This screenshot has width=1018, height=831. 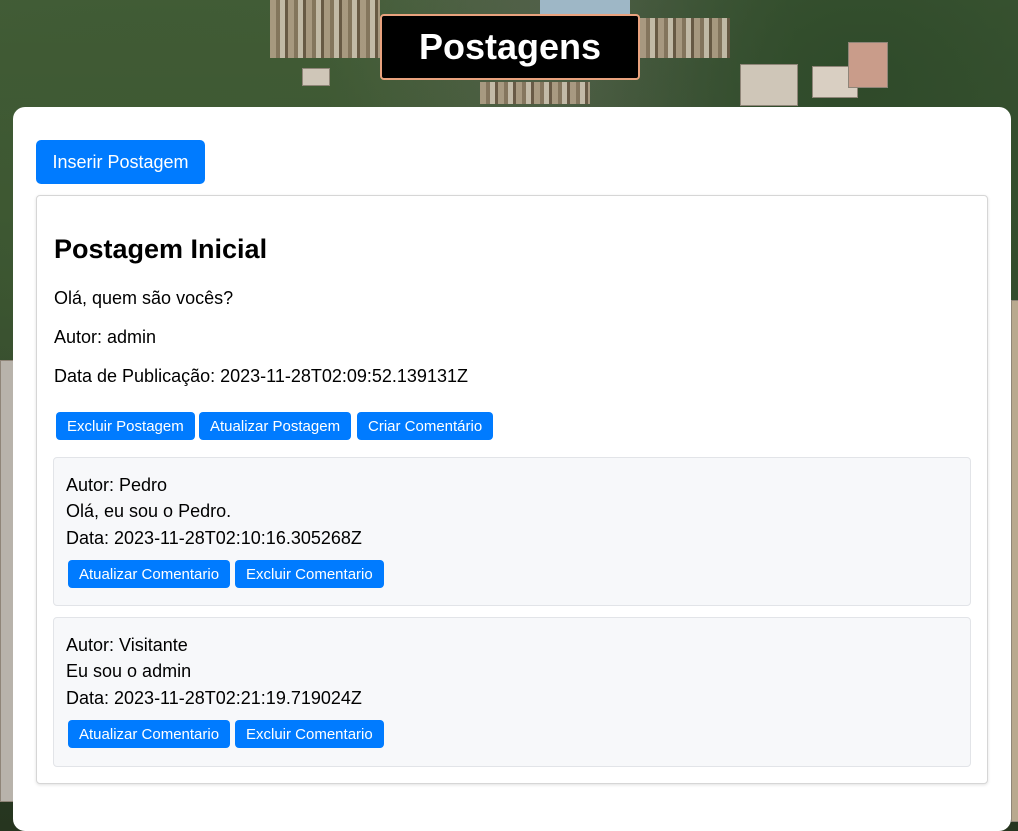 What do you see at coordinates (214, 538) in the screenshot?
I see `comment-date: Data: 2023-11-28T02:10:16.305268Z` at bounding box center [214, 538].